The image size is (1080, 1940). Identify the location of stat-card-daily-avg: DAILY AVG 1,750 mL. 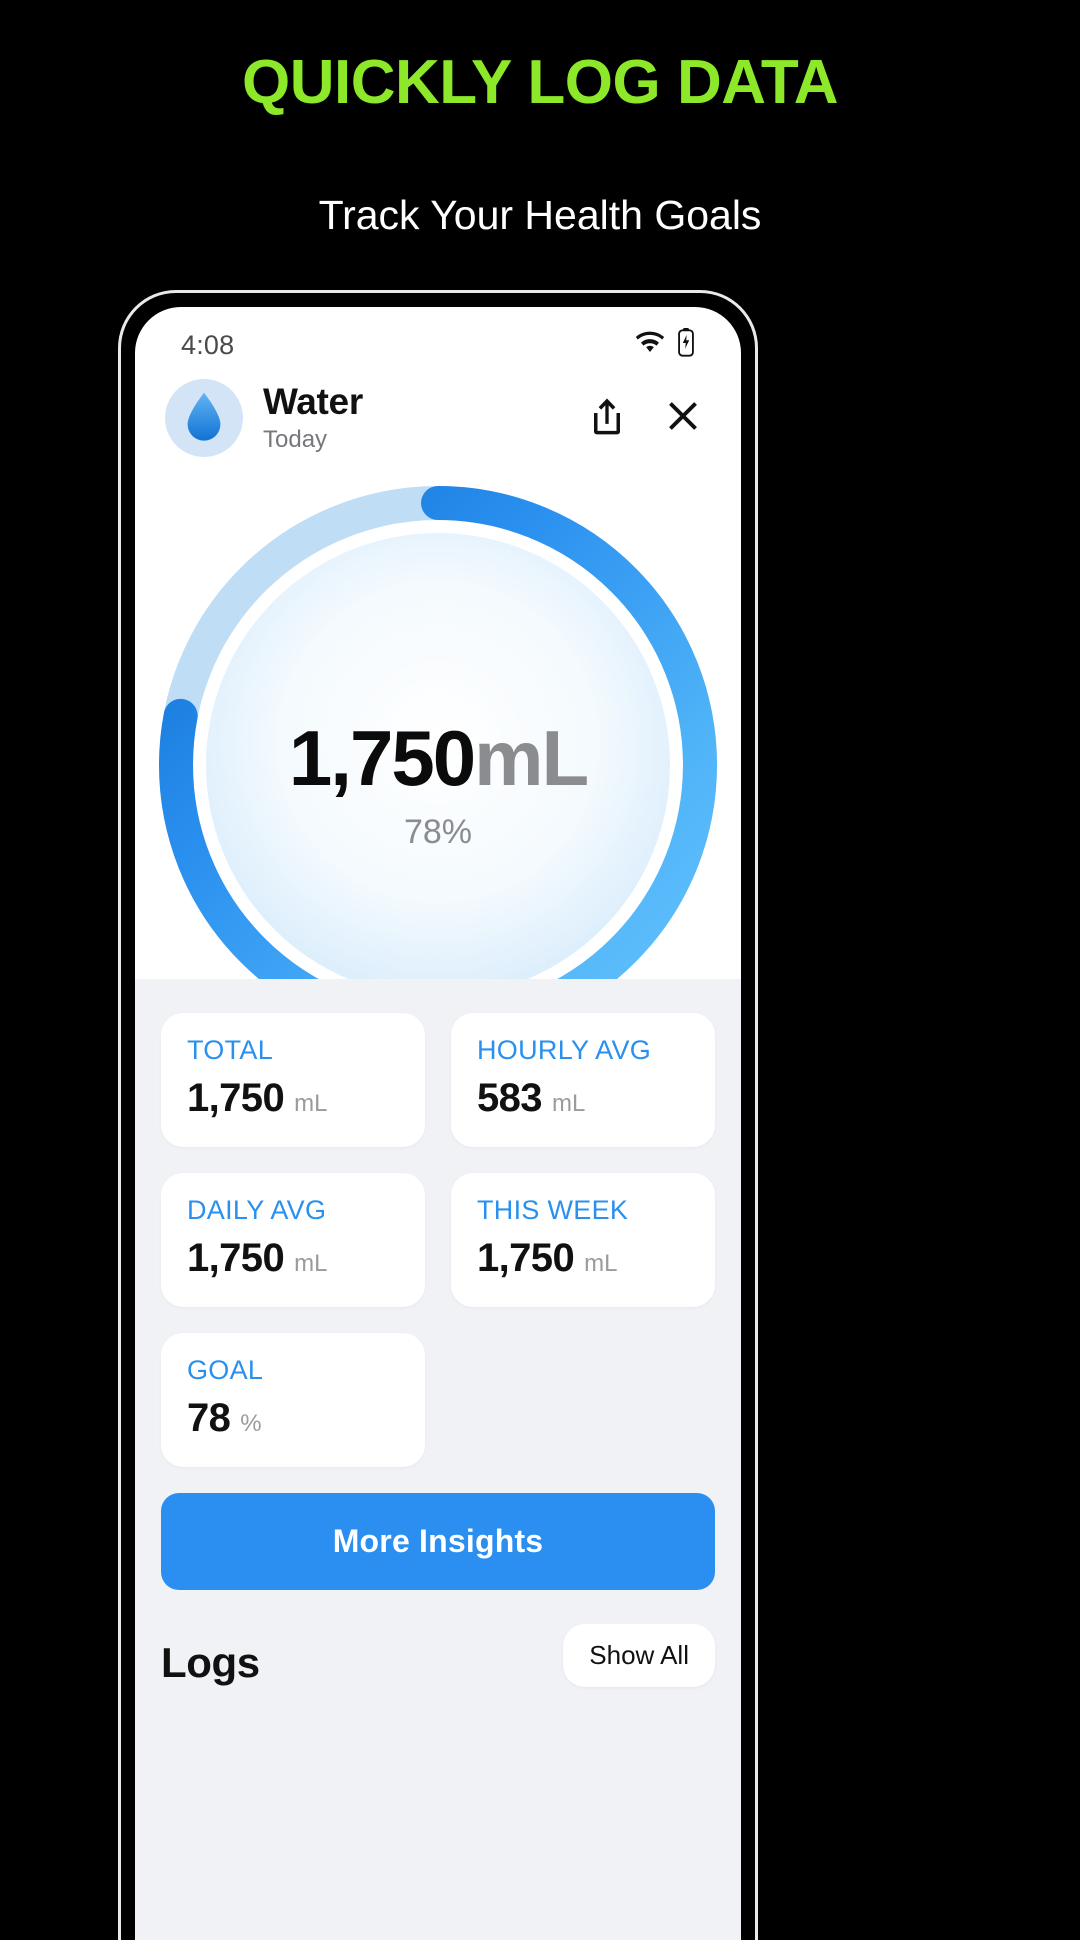
(293, 1240).